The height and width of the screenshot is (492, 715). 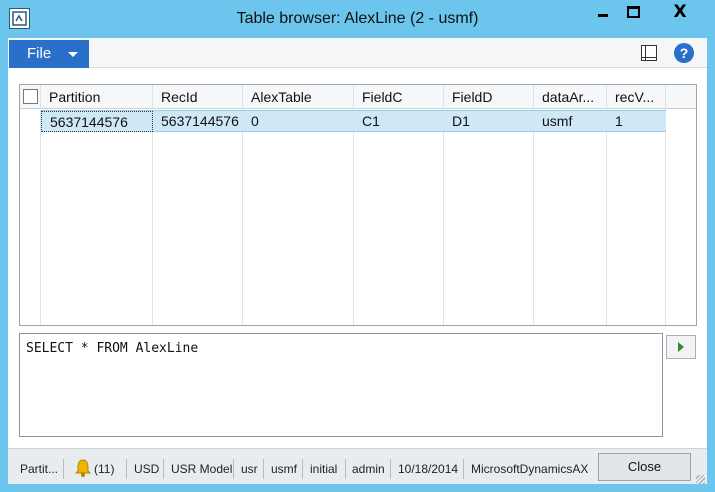 I want to click on file-menu-button: File, so click(x=49, y=54).